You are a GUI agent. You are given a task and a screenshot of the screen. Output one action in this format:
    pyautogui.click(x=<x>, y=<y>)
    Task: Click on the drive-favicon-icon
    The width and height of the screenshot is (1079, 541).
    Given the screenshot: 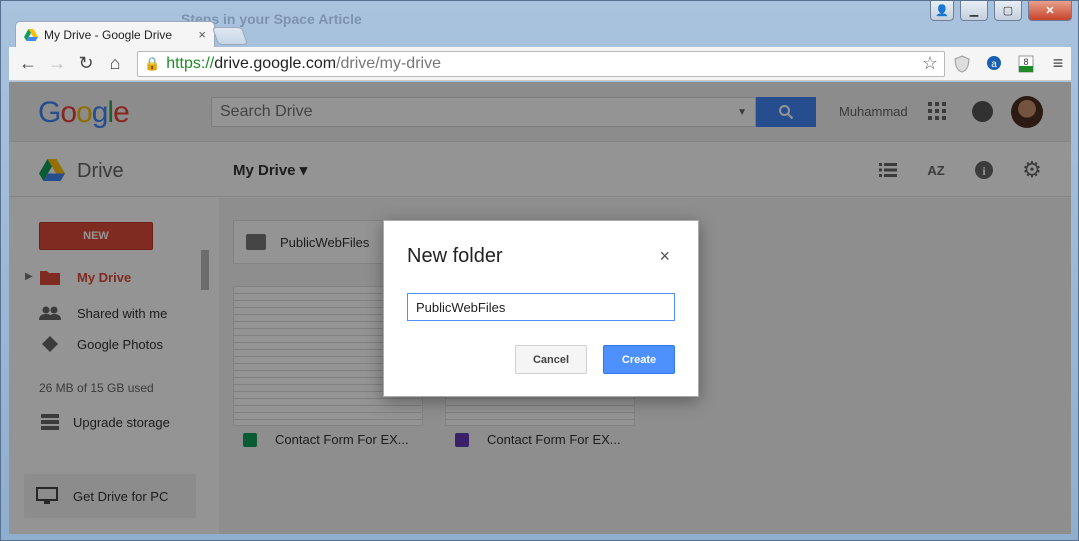 What is the action you would take?
    pyautogui.click(x=31, y=34)
    